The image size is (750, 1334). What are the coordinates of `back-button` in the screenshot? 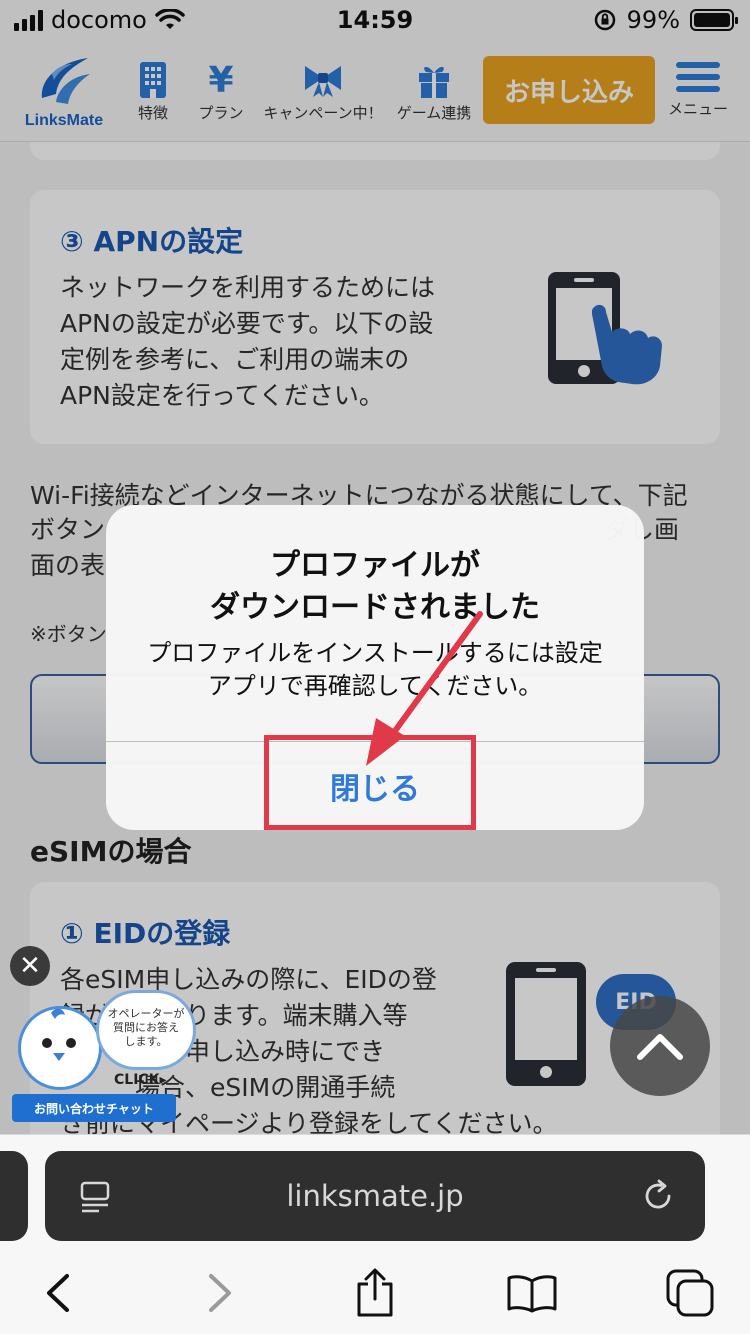 It's located at (58, 1293).